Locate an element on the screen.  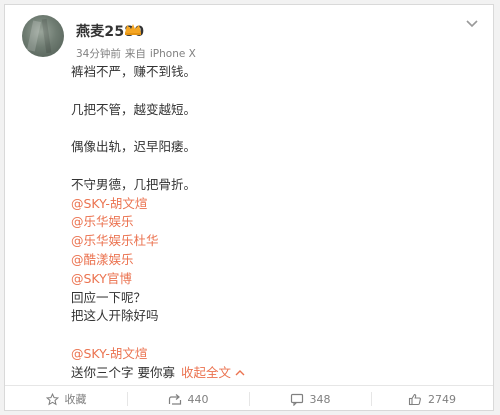
like-button: 2749 is located at coordinates (432, 399).